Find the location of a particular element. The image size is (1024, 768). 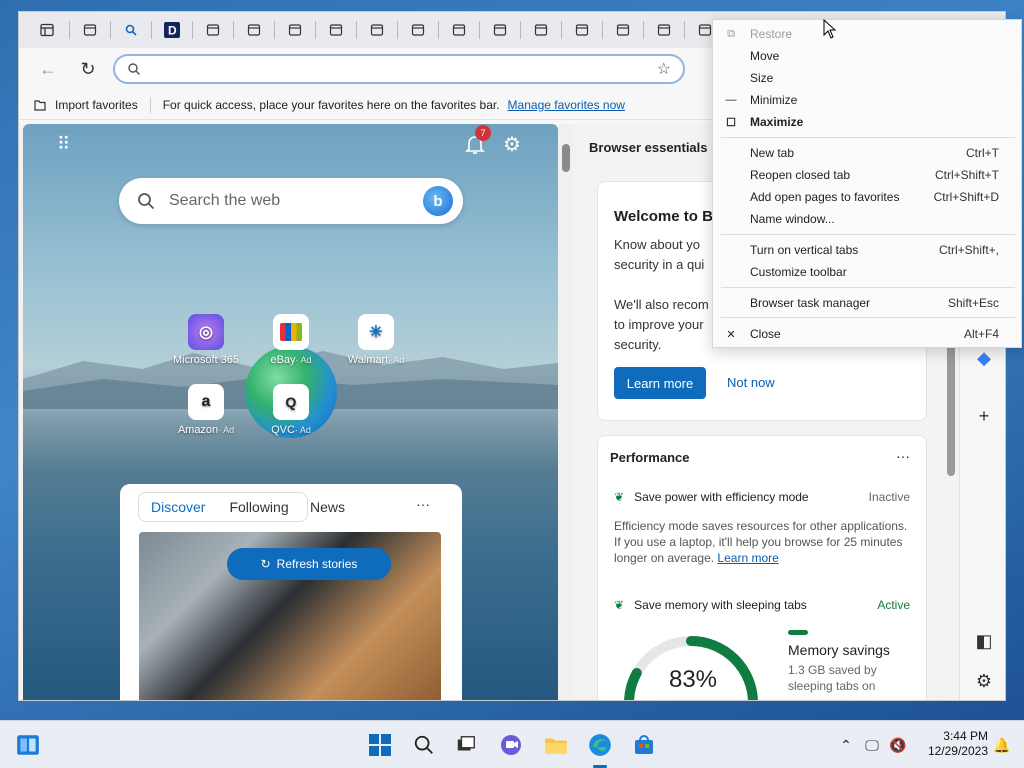

menu-item-new-tab: New tab Ctrl+T is located at coordinates (868, 153).